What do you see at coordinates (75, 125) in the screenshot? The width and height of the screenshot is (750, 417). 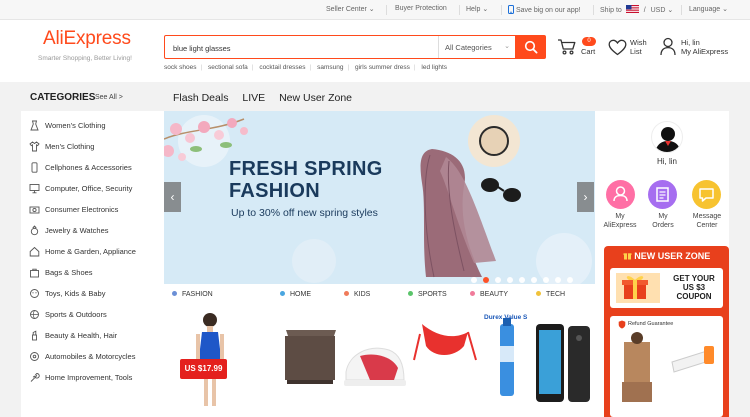 I see `sidebar-item-label: Women's Clothing` at bounding box center [75, 125].